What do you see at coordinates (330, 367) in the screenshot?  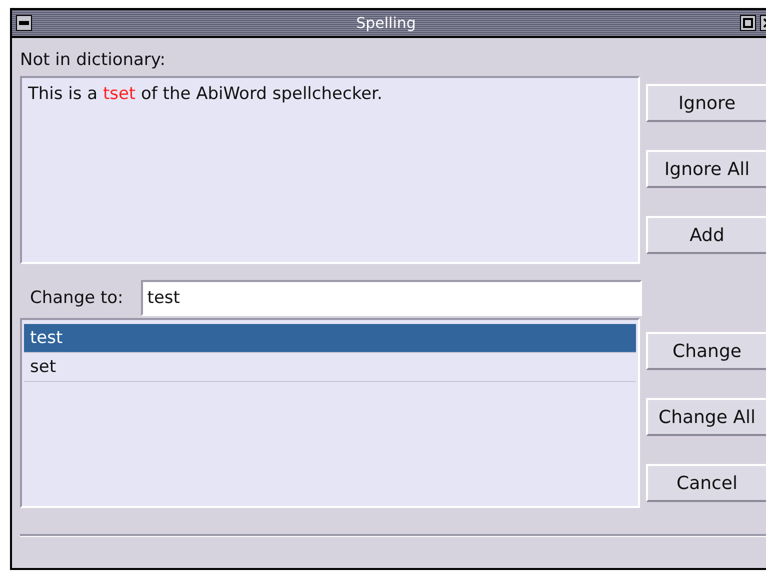 I see `suggestion-item: set` at bounding box center [330, 367].